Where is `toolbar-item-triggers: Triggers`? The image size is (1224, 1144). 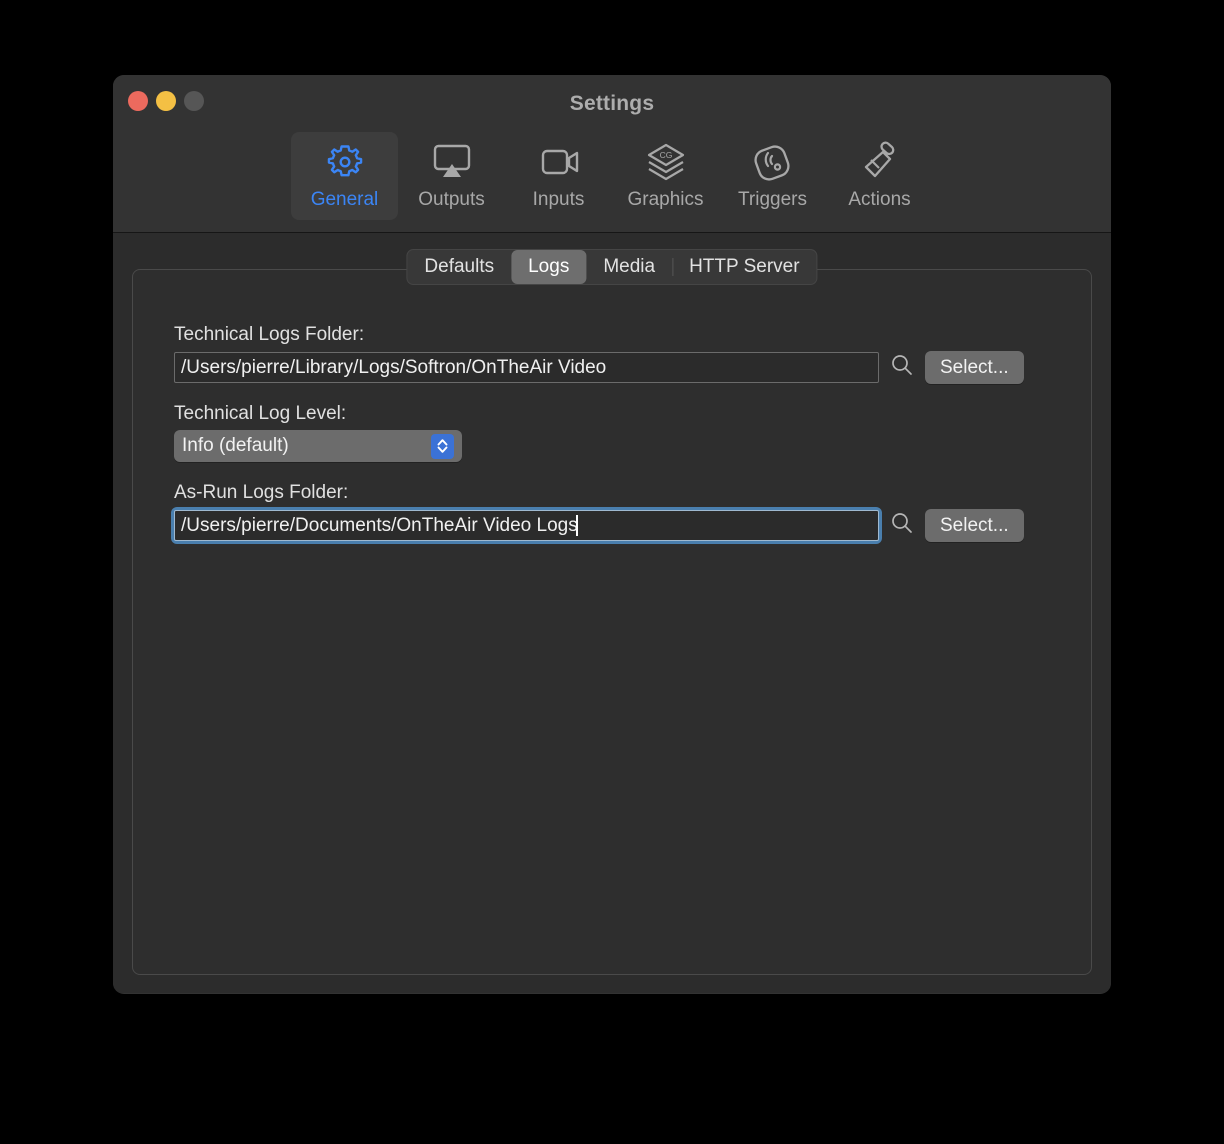 toolbar-item-triggers: Triggers is located at coordinates (772, 176).